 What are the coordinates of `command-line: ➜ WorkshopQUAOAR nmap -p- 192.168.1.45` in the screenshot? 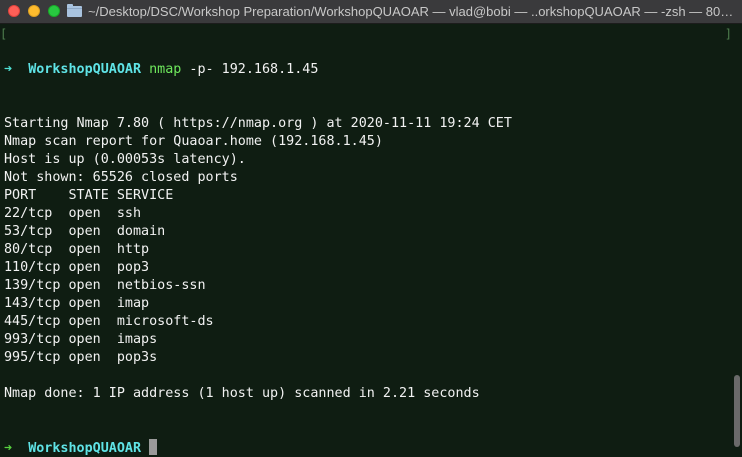 It's located at (364, 70).